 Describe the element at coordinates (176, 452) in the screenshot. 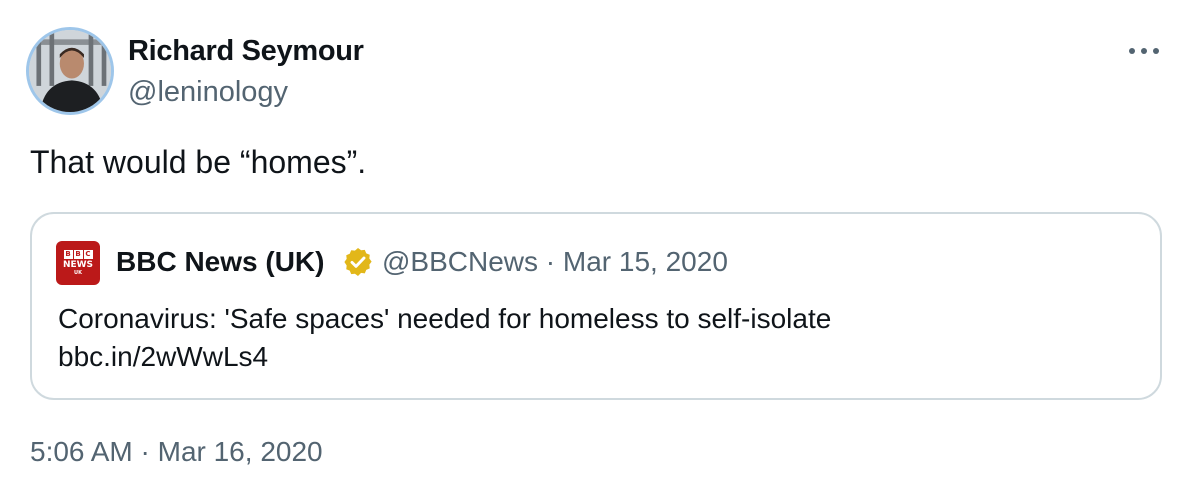

I see `tweet-timestamp: 5:06 AM · Mar 16, 2020` at that location.